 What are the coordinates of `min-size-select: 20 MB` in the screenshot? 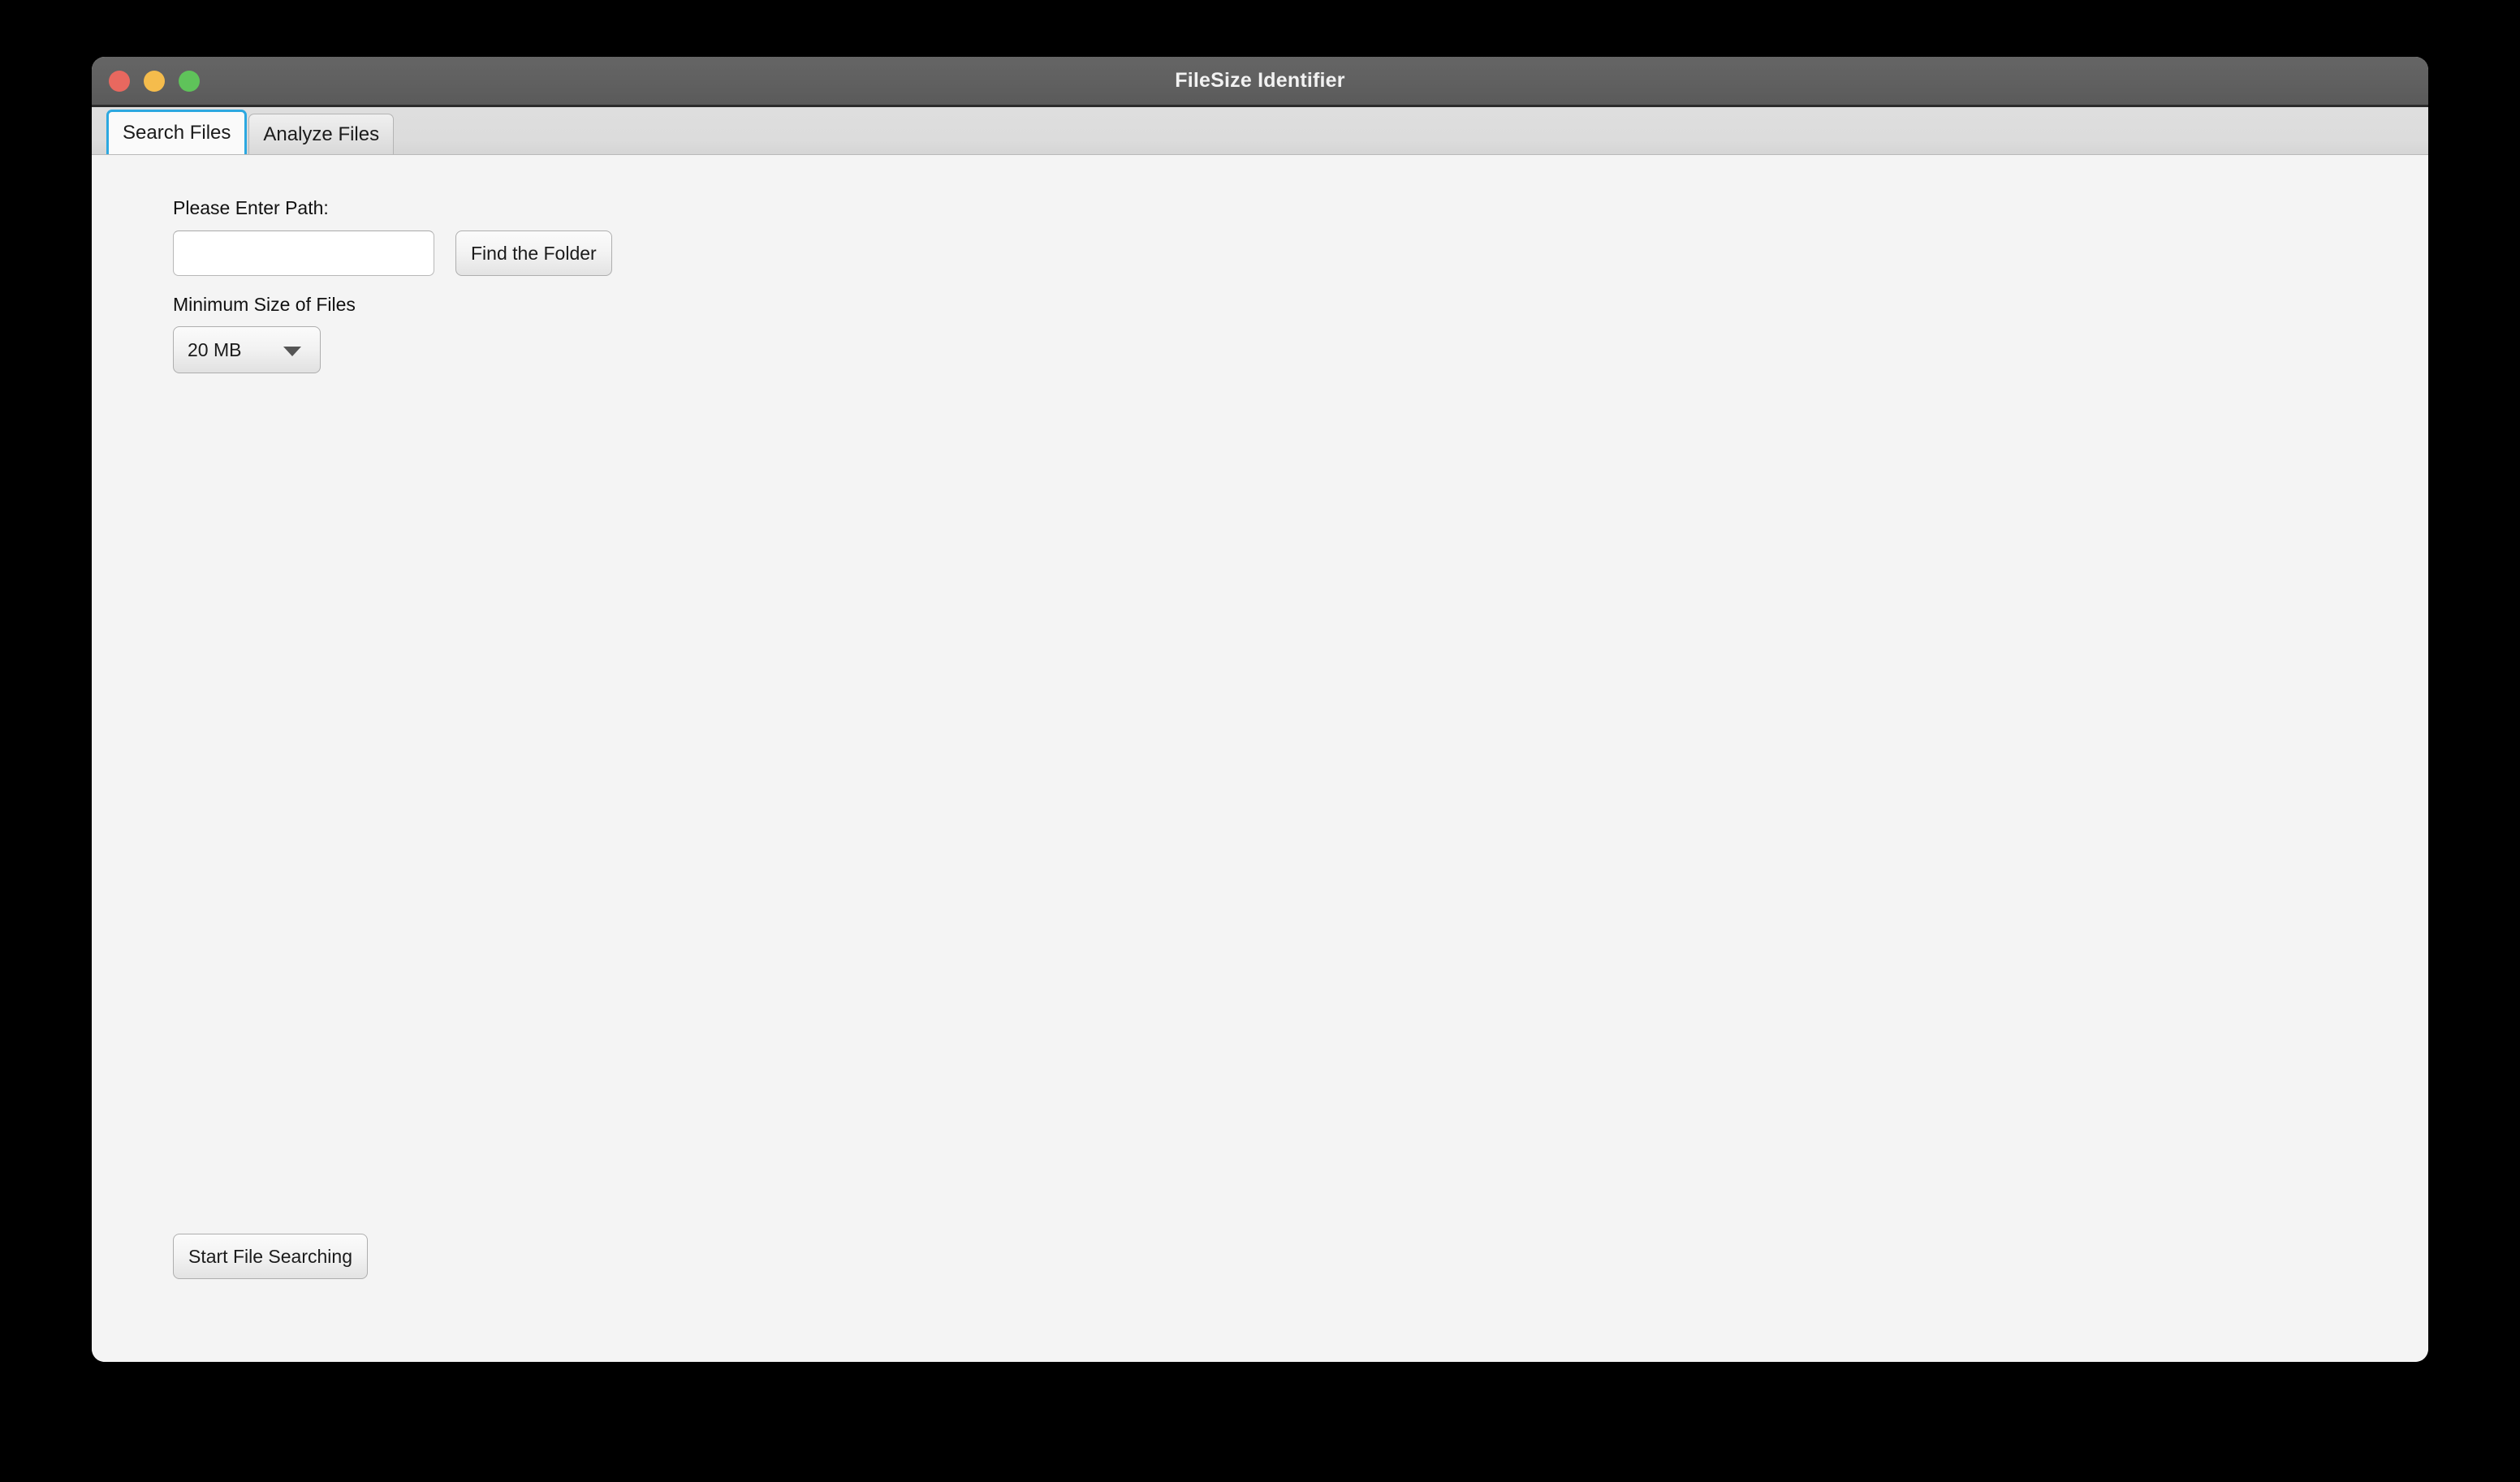 It's located at (247, 349).